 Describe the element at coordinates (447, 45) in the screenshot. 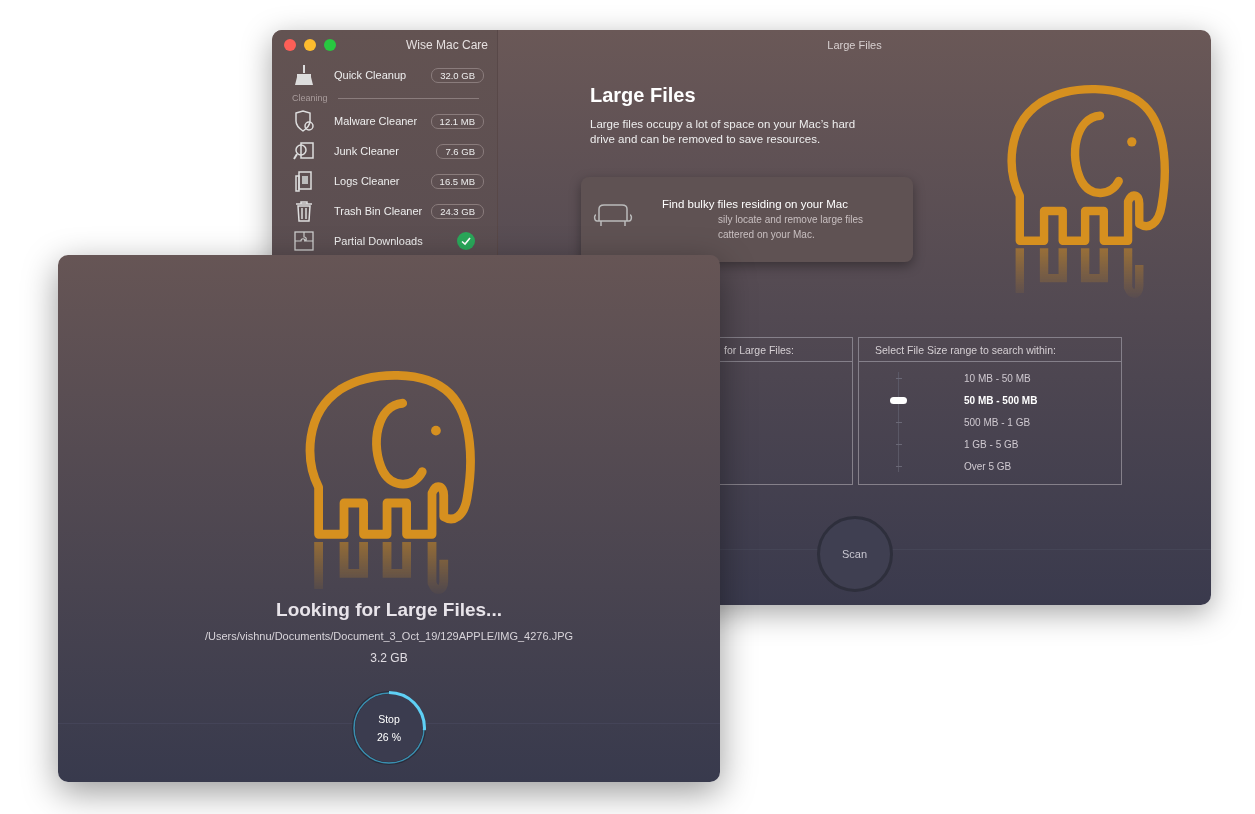

I see `app-title: Wise Mac Care` at that location.